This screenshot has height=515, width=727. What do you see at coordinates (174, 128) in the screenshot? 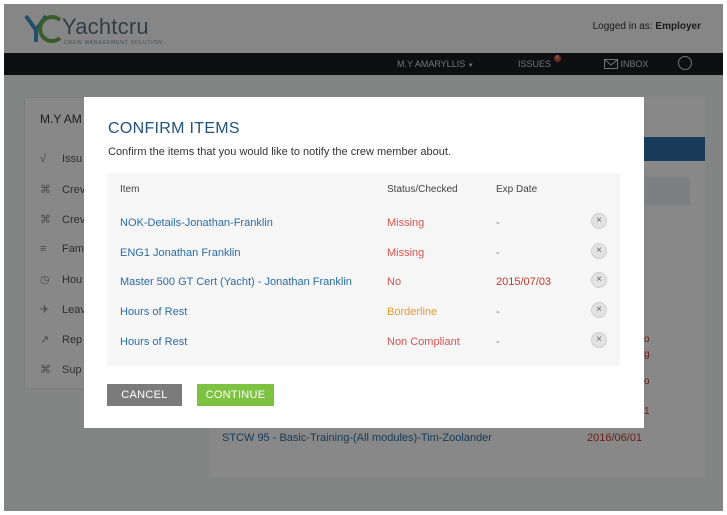
I see `modal-title: CONFIRM ITEMS` at bounding box center [174, 128].